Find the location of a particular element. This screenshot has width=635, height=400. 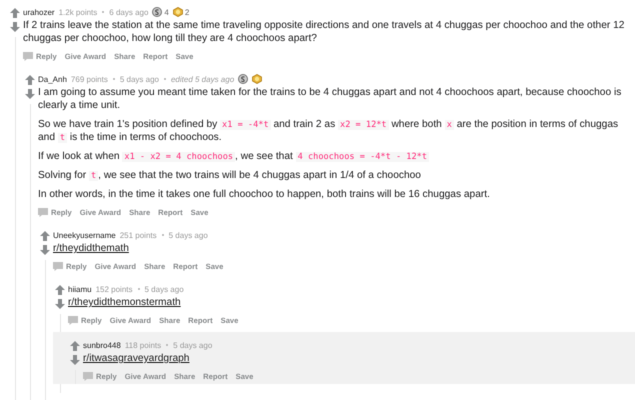

comment-paragraph: I am going to assume you meant time taken for the trains to be 4 chuggas apart and not 4 choochoos apart, because choochoo is clearly a time unit. is located at coordinates (330, 99).